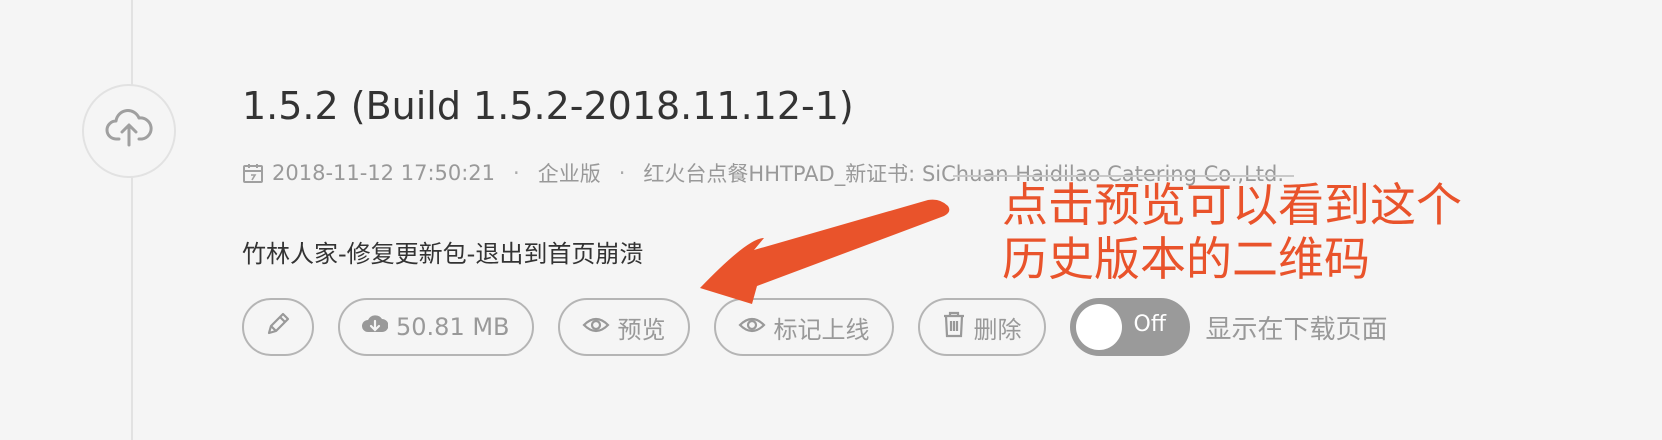  Describe the element at coordinates (958, 327) in the screenshot. I see `trash-icon` at that location.